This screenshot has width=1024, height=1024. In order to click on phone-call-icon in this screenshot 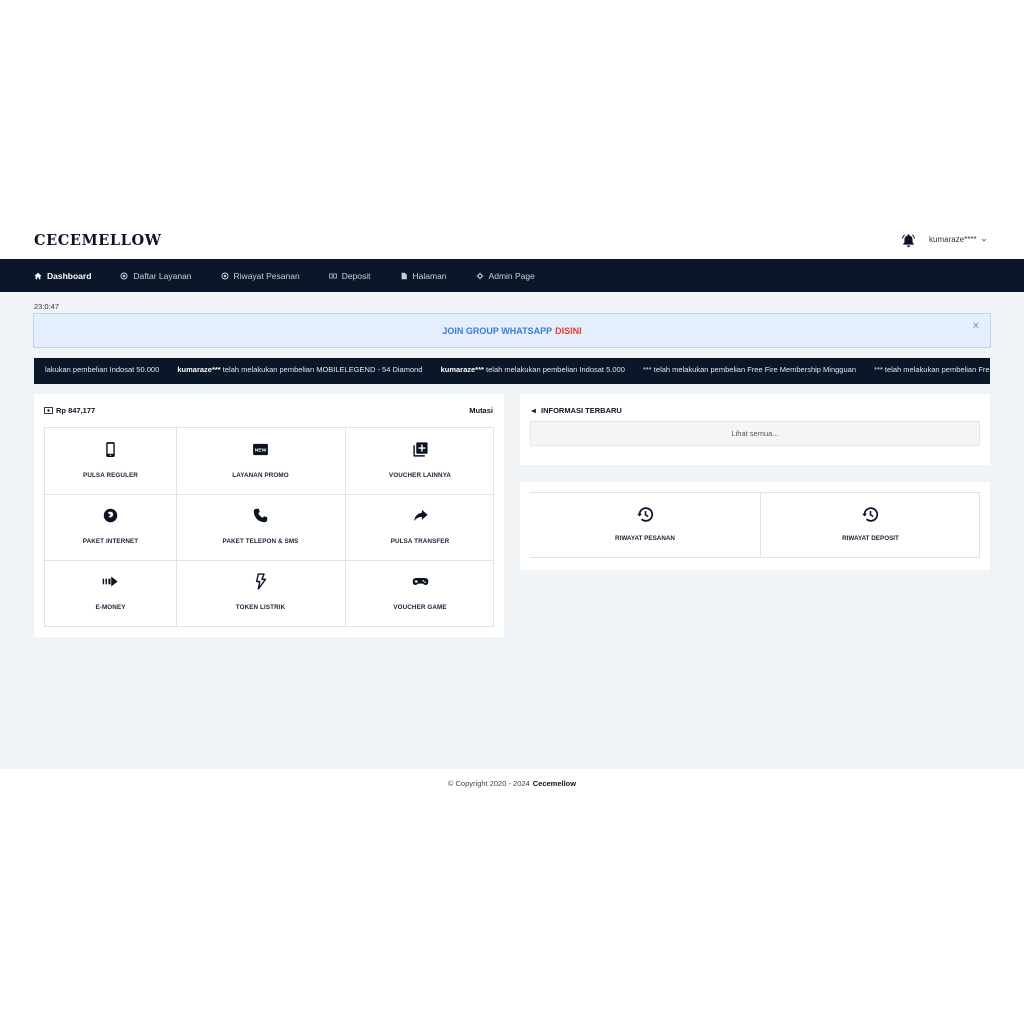, I will do `click(260, 515)`.